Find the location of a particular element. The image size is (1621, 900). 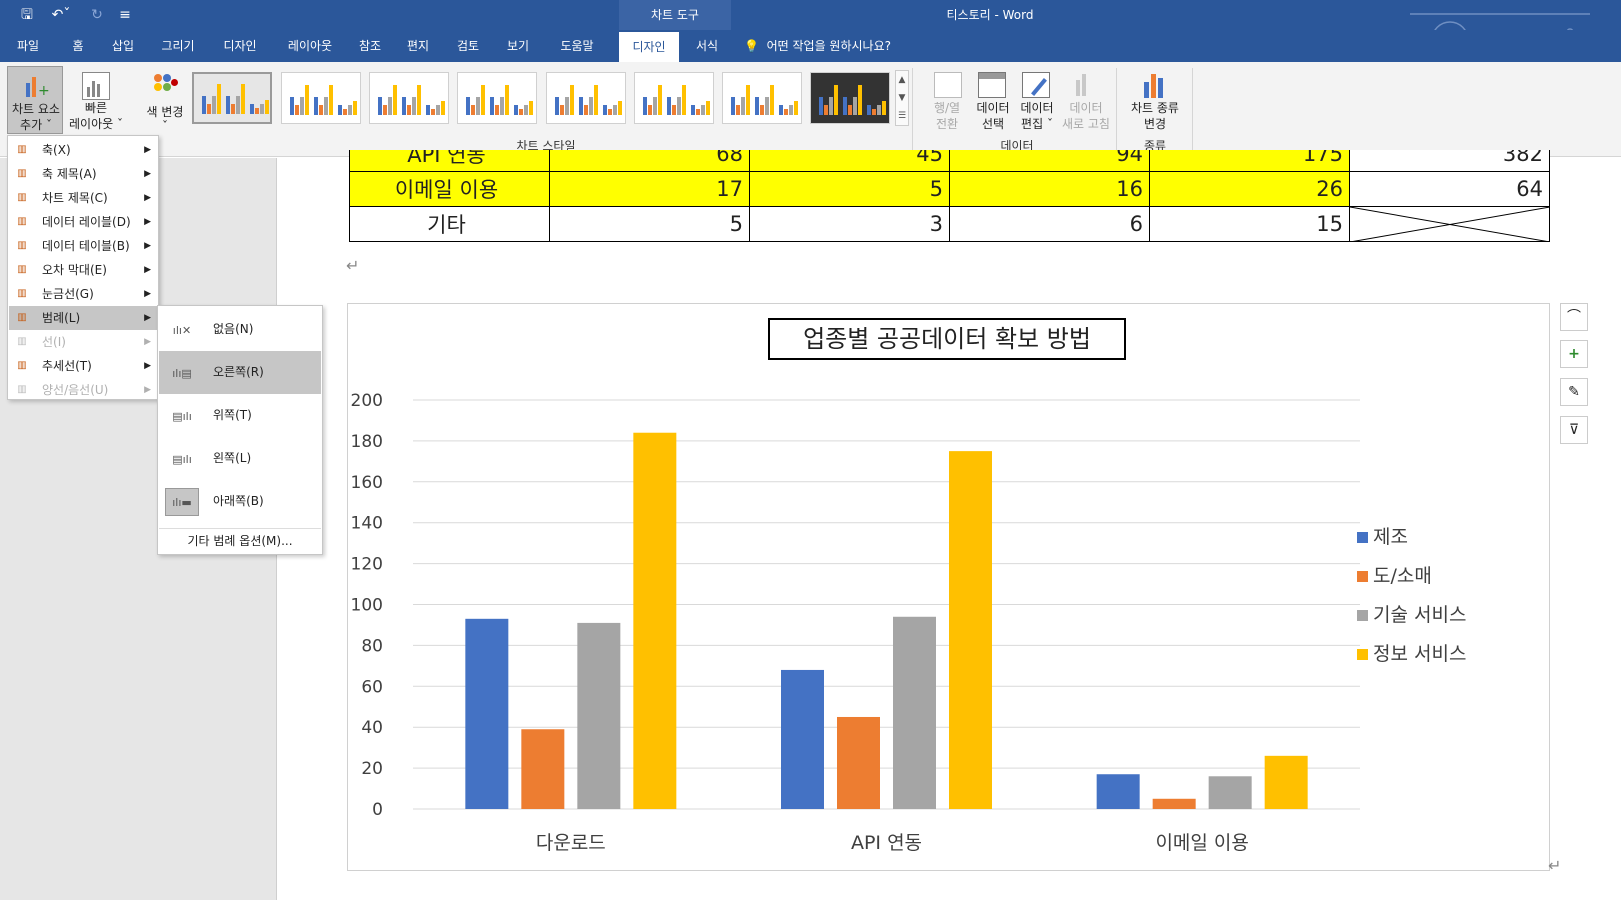

legend-option: ▤ılı 왼쪽(L) is located at coordinates (240, 458).